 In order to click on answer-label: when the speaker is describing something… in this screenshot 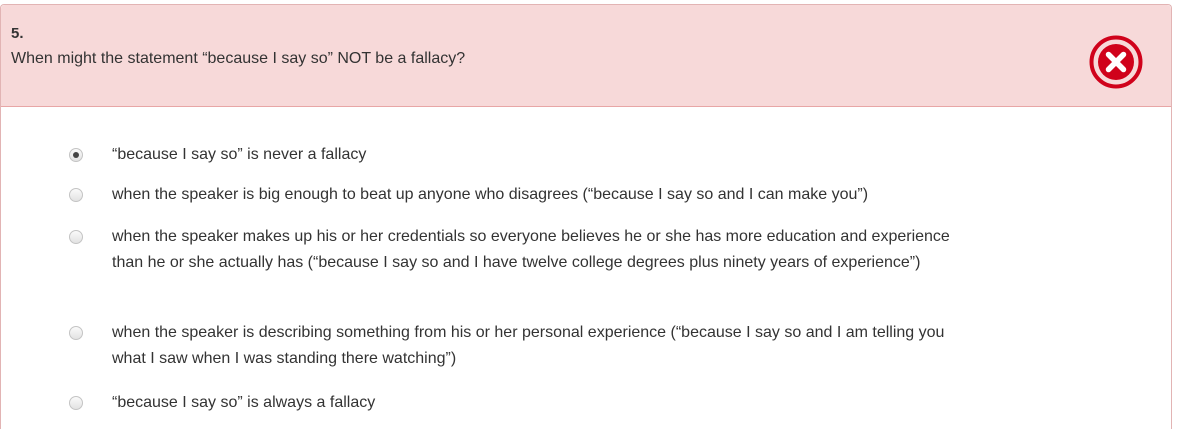, I will do `click(528, 345)`.